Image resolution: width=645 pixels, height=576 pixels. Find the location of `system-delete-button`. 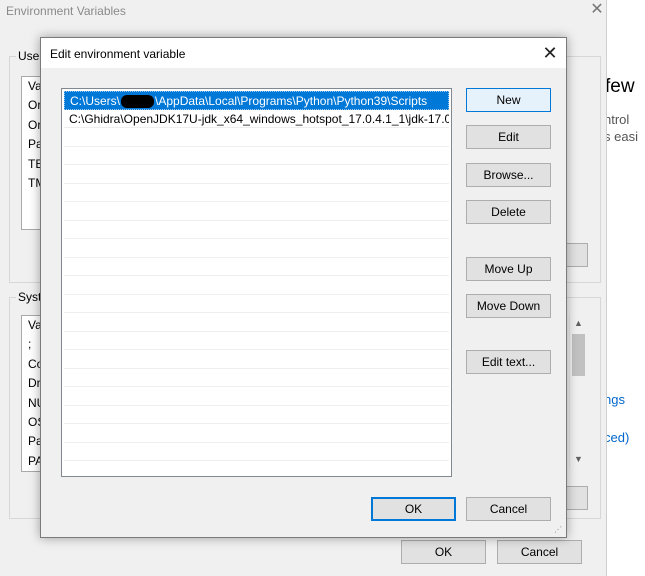

system-delete-button is located at coordinates (577, 498).